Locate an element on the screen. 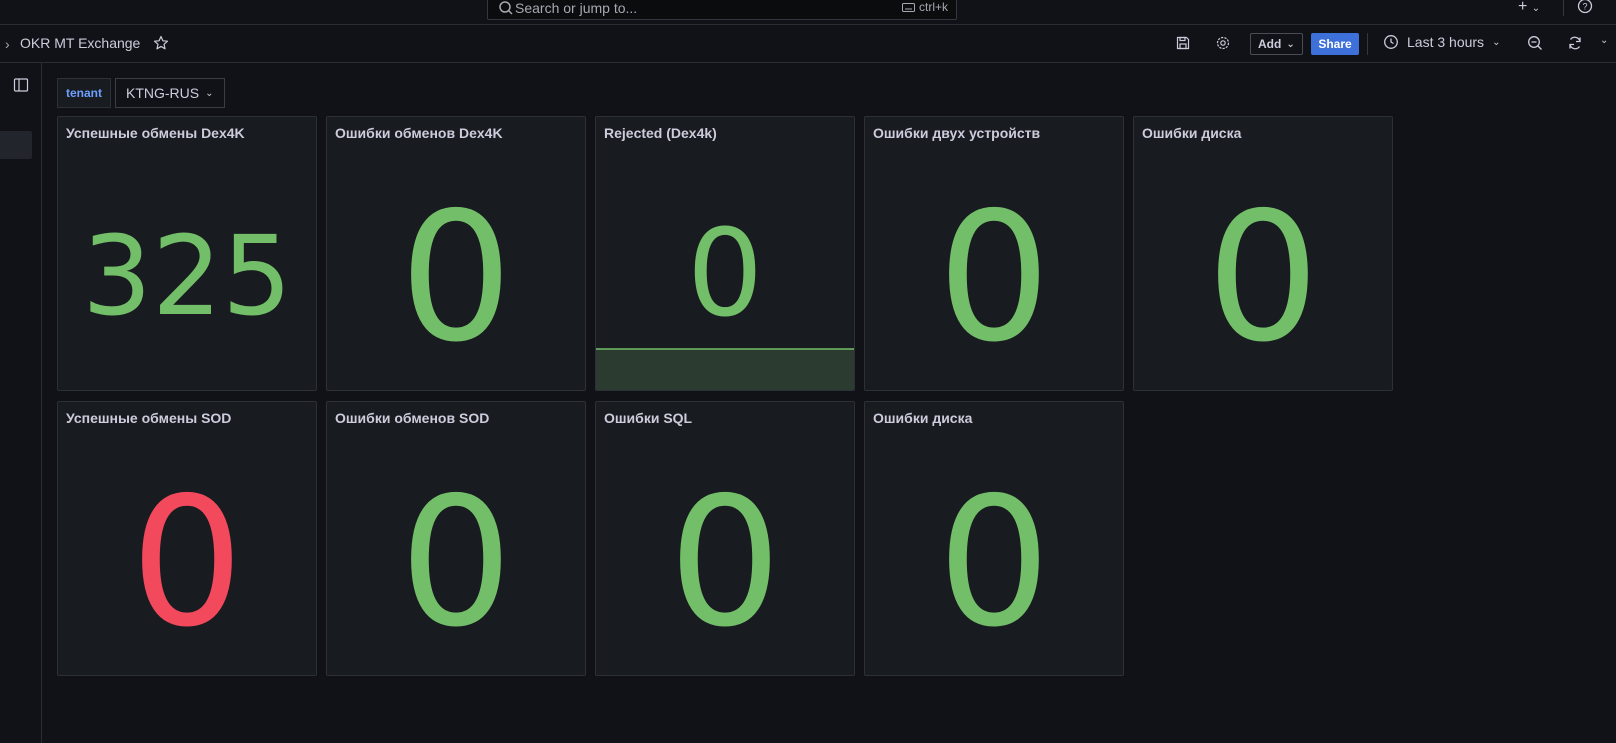 This screenshot has width=1616, height=743. stat-panel: Rejected (Dex4k) 0 is located at coordinates (725, 253).